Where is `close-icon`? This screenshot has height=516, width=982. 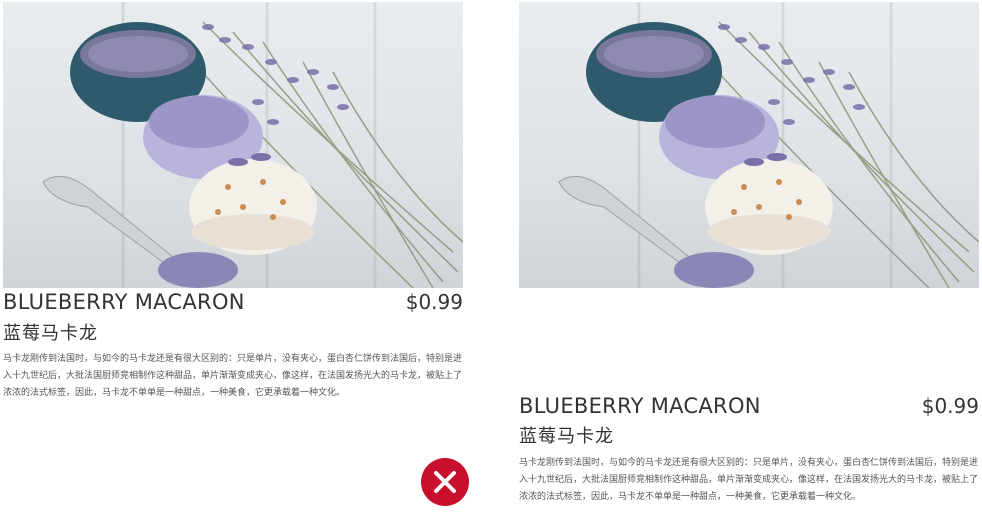
close-icon is located at coordinates (445, 482).